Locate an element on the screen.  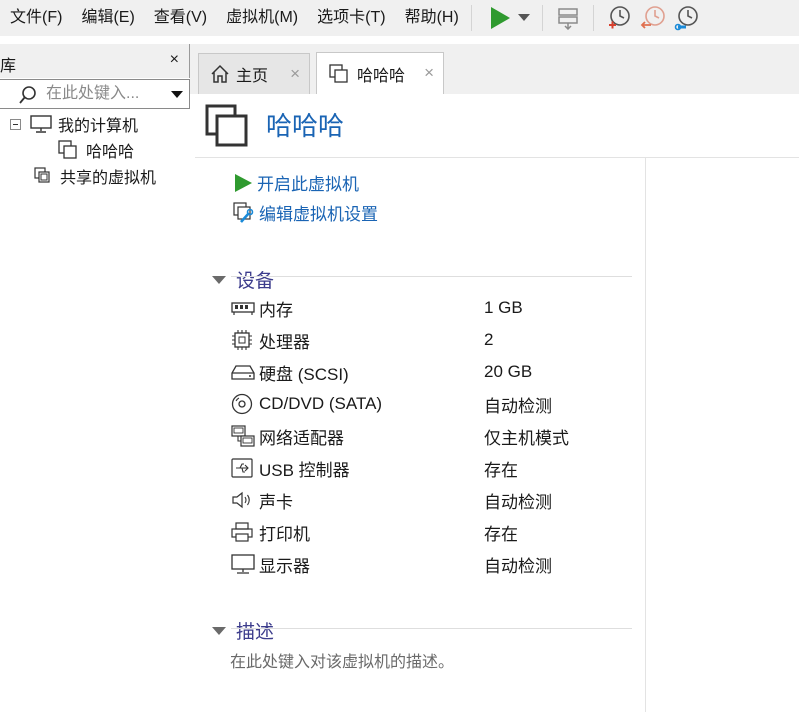
library-search is located at coordinates (95, 94).